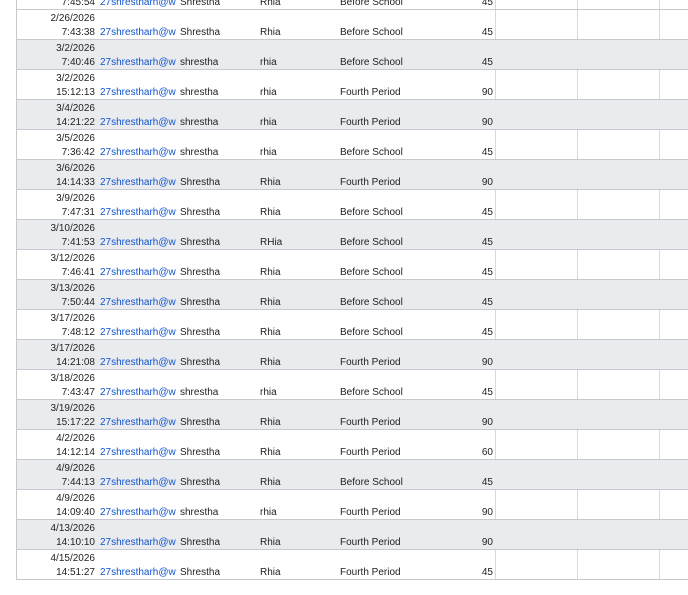  I want to click on timestamp-cell: 4/13/2026 14:10:10, so click(58, 534).